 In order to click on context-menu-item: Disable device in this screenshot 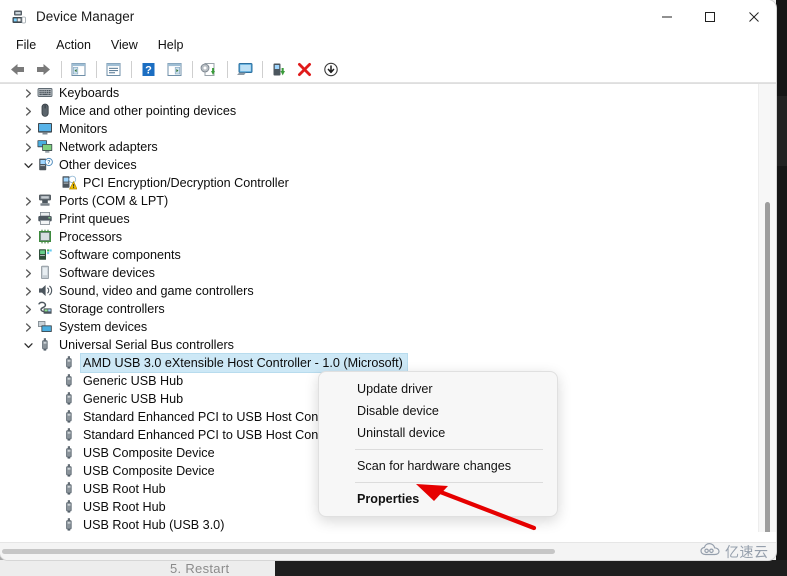, I will do `click(438, 411)`.